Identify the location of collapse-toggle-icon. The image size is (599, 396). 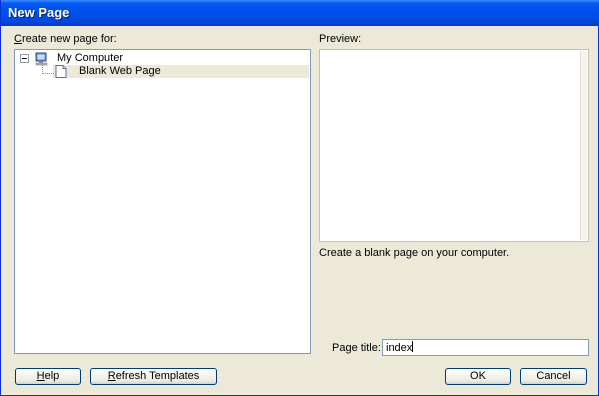
(24, 58).